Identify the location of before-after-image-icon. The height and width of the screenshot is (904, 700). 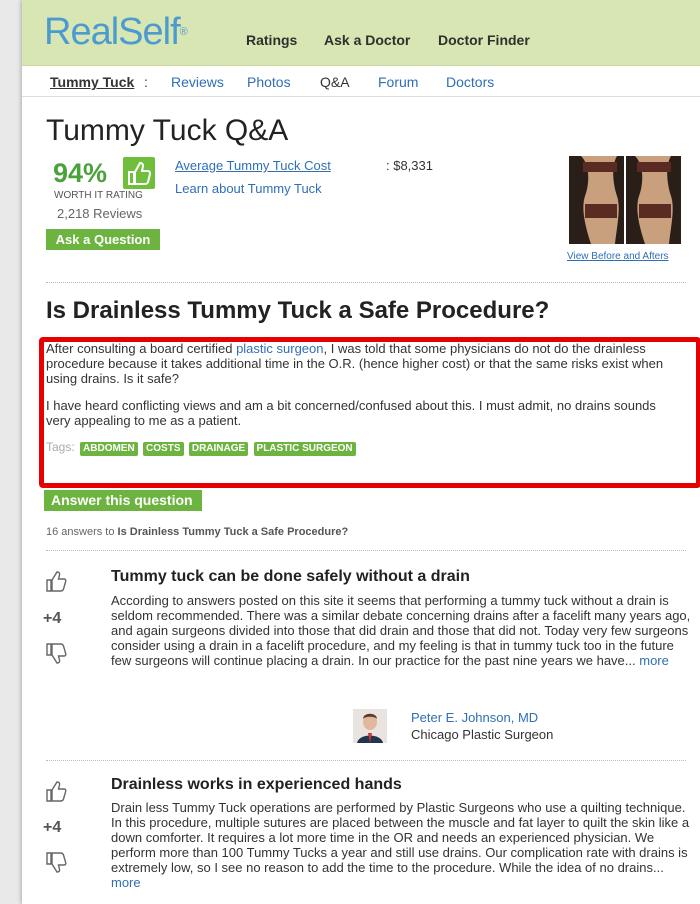
(625, 200).